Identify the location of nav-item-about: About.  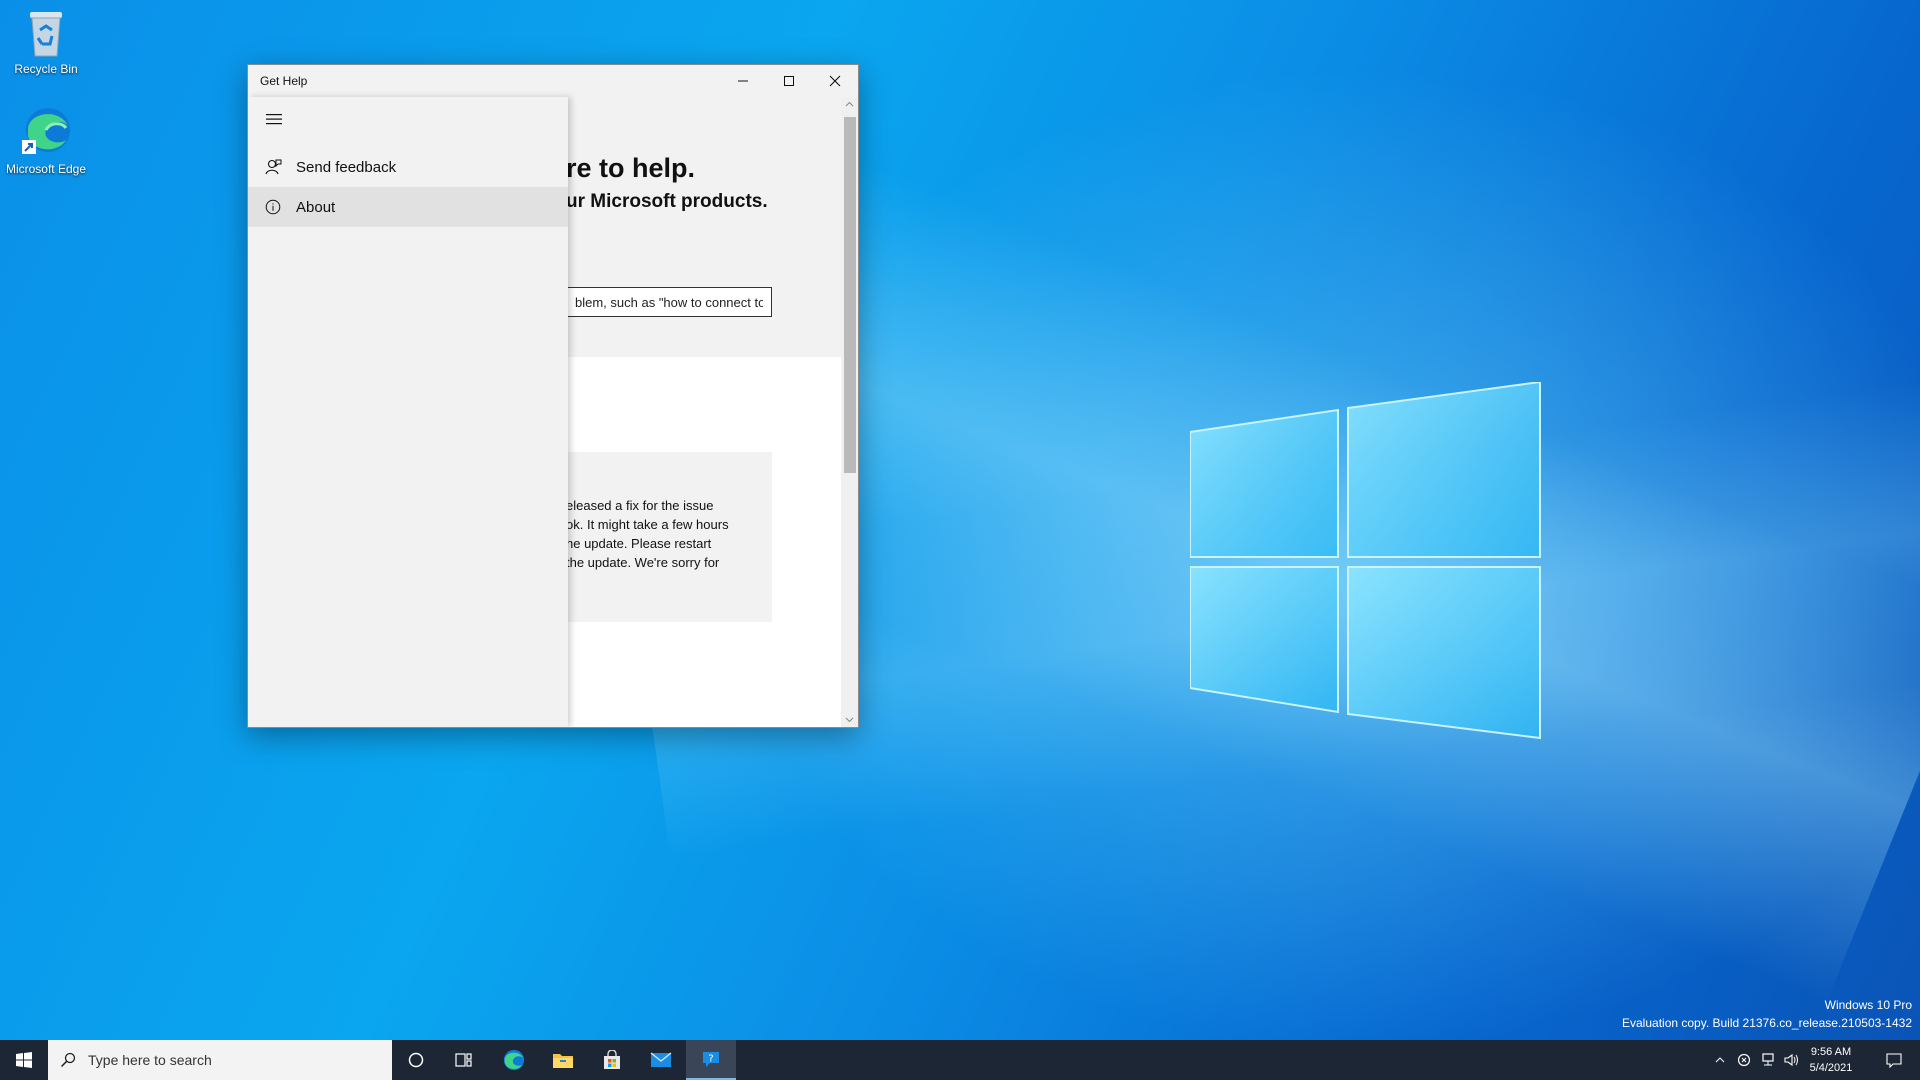
(408, 207).